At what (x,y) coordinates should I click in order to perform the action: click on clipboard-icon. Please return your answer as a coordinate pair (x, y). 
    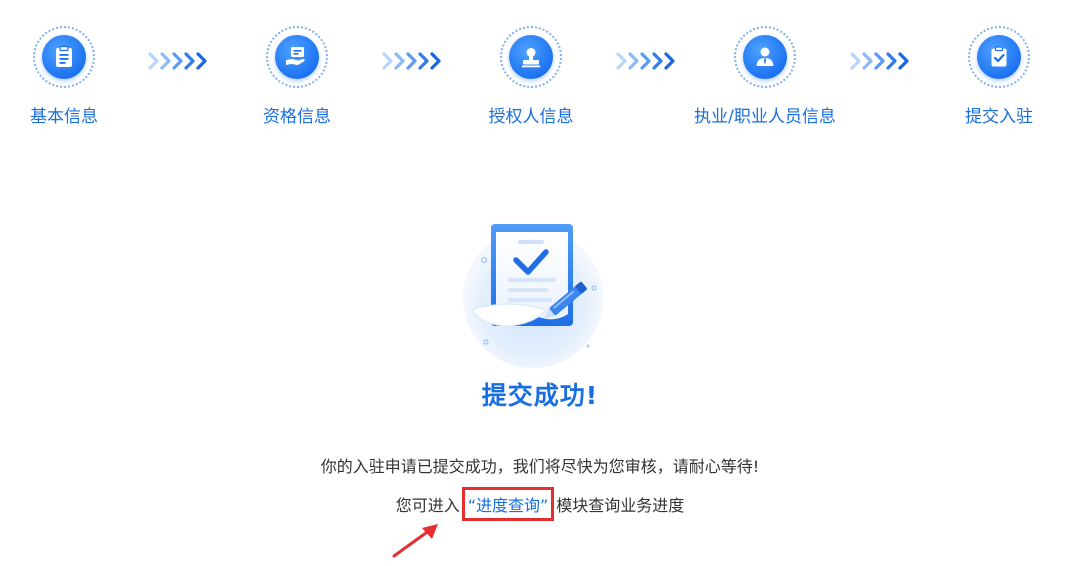
    Looking at the image, I should click on (64, 56).